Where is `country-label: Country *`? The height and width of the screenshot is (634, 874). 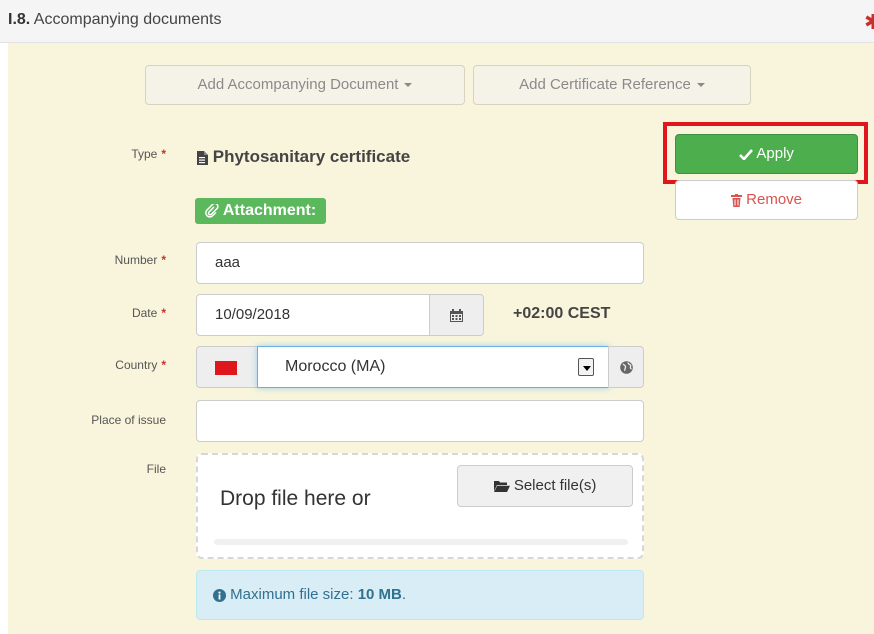 country-label: Country * is located at coordinates (140, 365).